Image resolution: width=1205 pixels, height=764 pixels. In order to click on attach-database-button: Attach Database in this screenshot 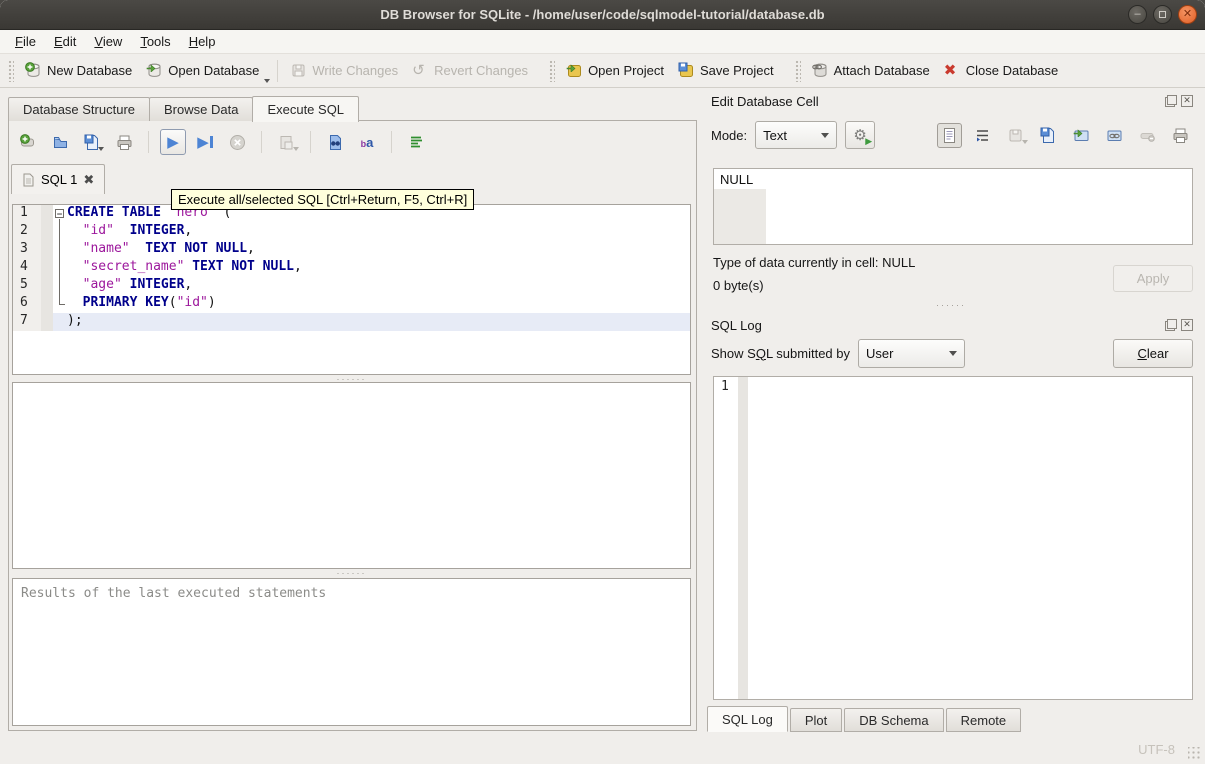, I will do `click(871, 70)`.